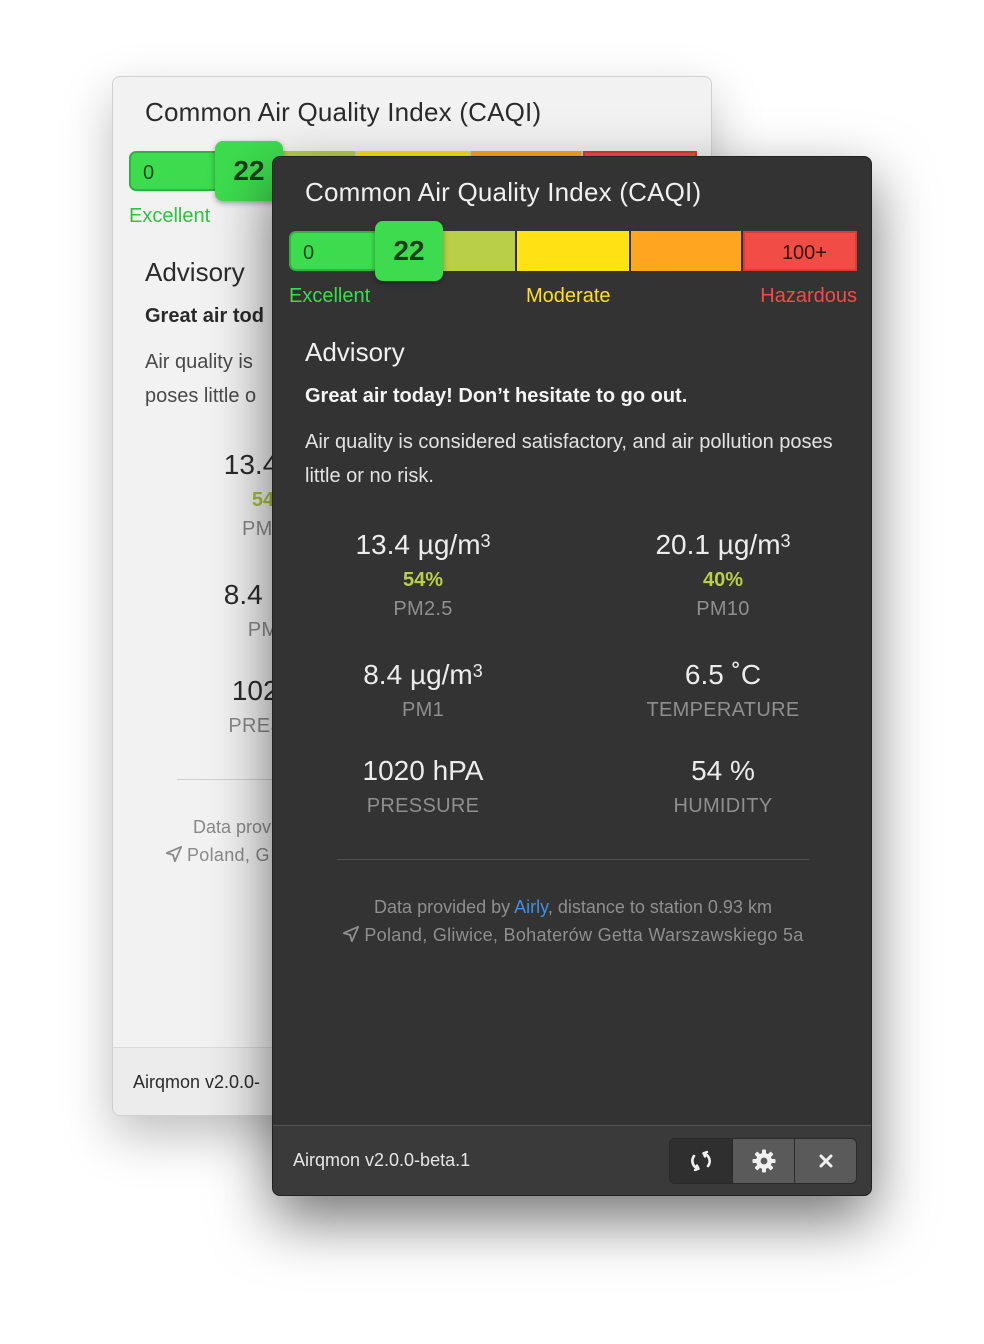 This screenshot has width=984, height=1344. What do you see at coordinates (409, 251) in the screenshot?
I see `caqi-marker: 22` at bounding box center [409, 251].